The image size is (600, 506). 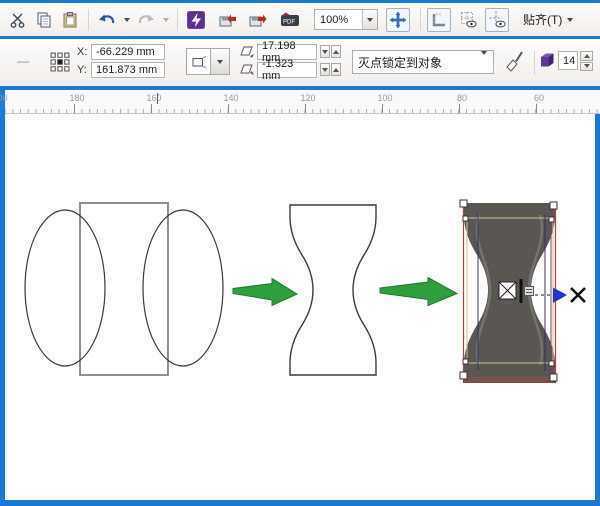 What do you see at coordinates (334, 19) in the screenshot?
I see `zoom-level-value: 100%` at bounding box center [334, 19].